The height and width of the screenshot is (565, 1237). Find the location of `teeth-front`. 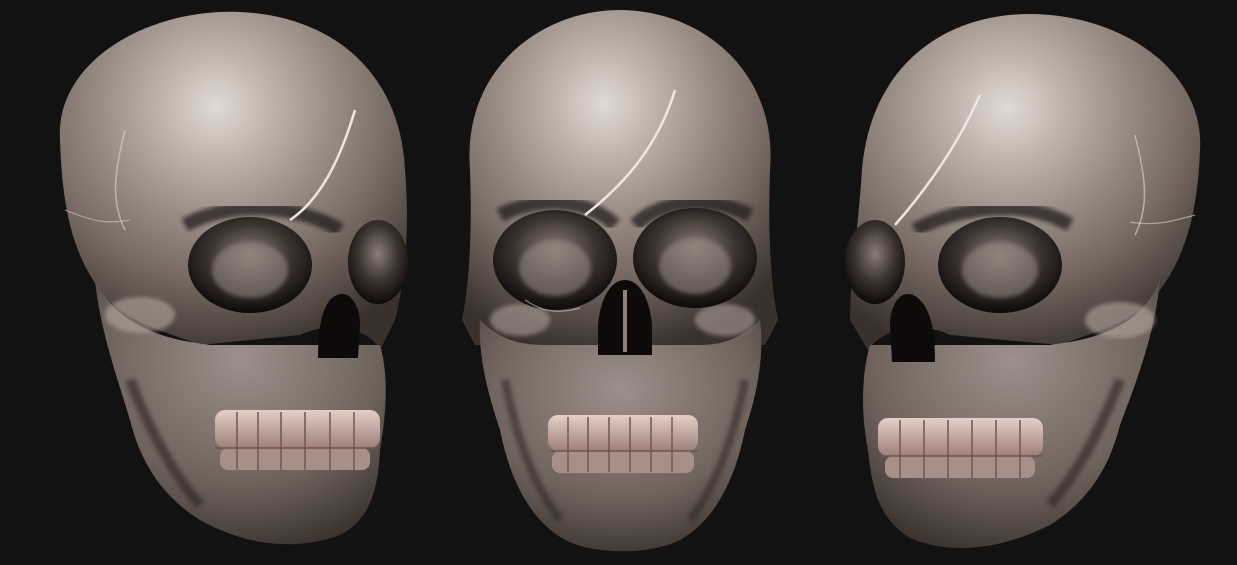

teeth-front is located at coordinates (623, 444).